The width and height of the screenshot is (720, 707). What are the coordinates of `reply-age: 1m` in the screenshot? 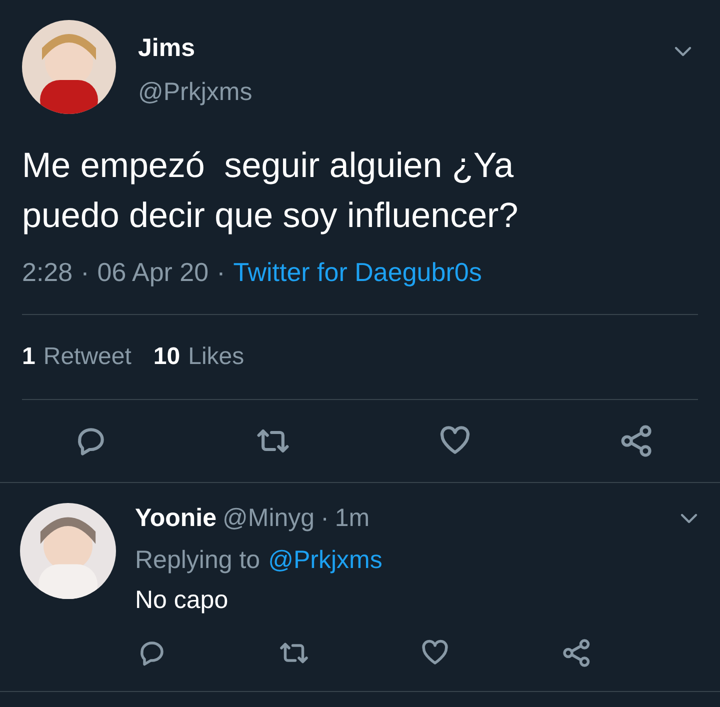 It's located at (352, 518).